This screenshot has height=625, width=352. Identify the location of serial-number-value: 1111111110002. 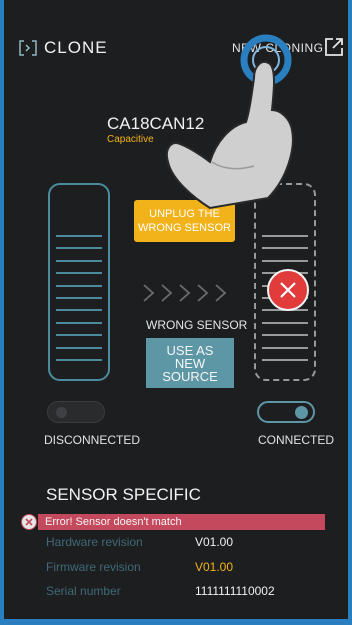
(235, 591).